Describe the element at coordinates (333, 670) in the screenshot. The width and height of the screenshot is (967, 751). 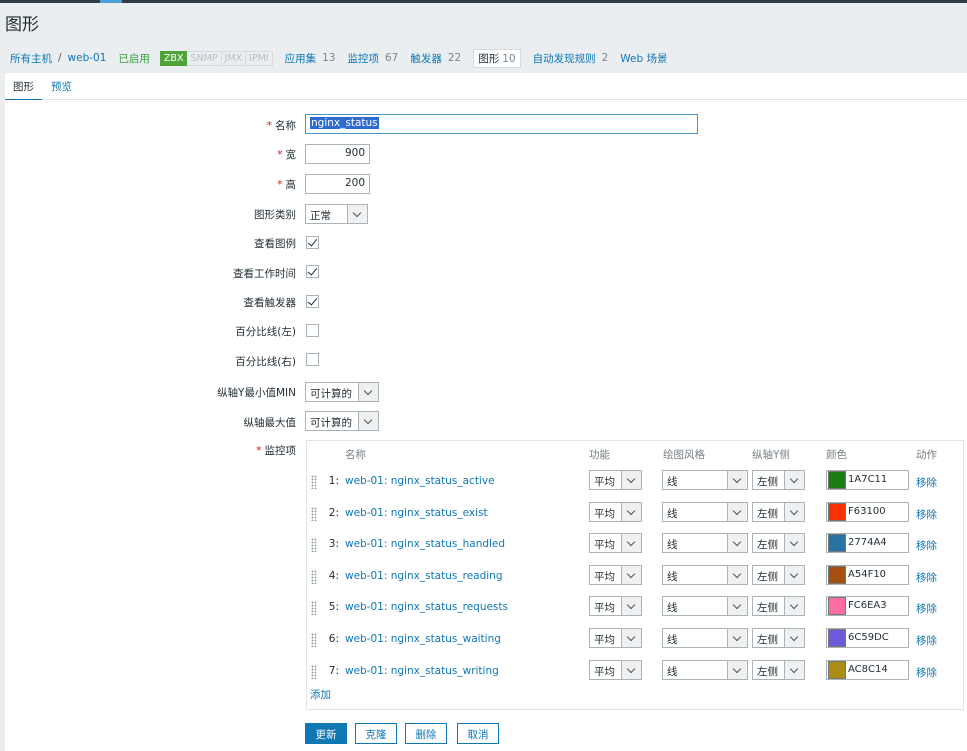
I see `row-number: 7:` at that location.